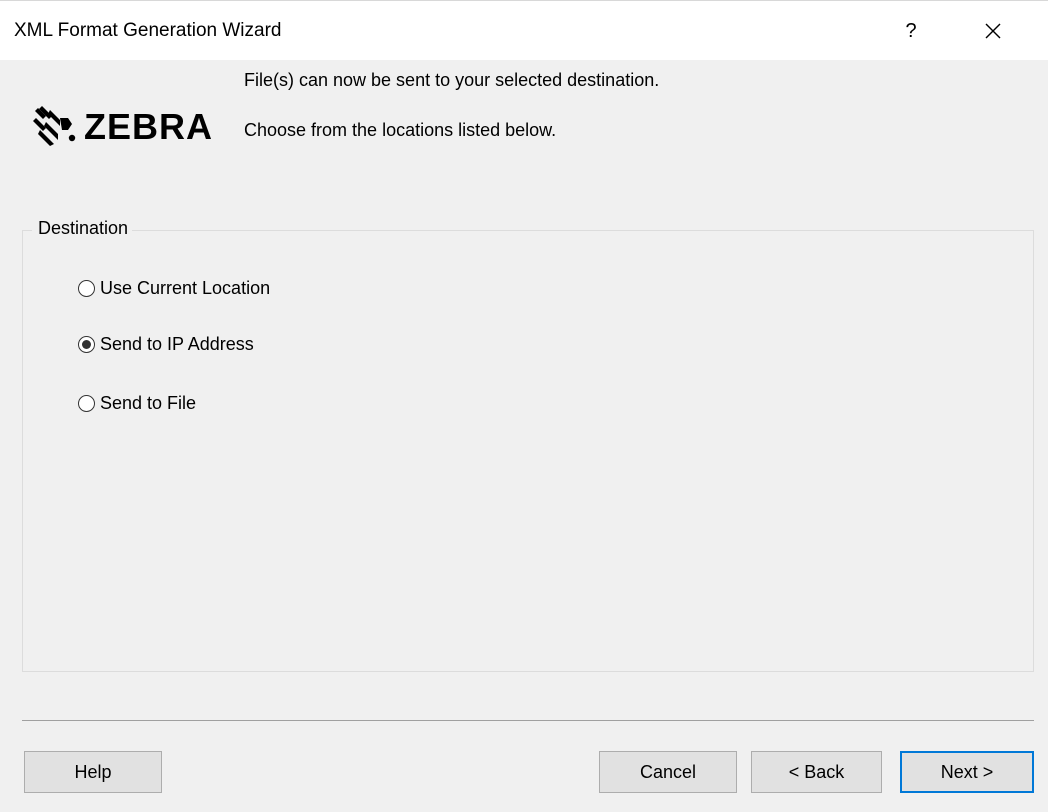 Image resolution: width=1048 pixels, height=812 pixels. I want to click on back-button: < Back, so click(816, 772).